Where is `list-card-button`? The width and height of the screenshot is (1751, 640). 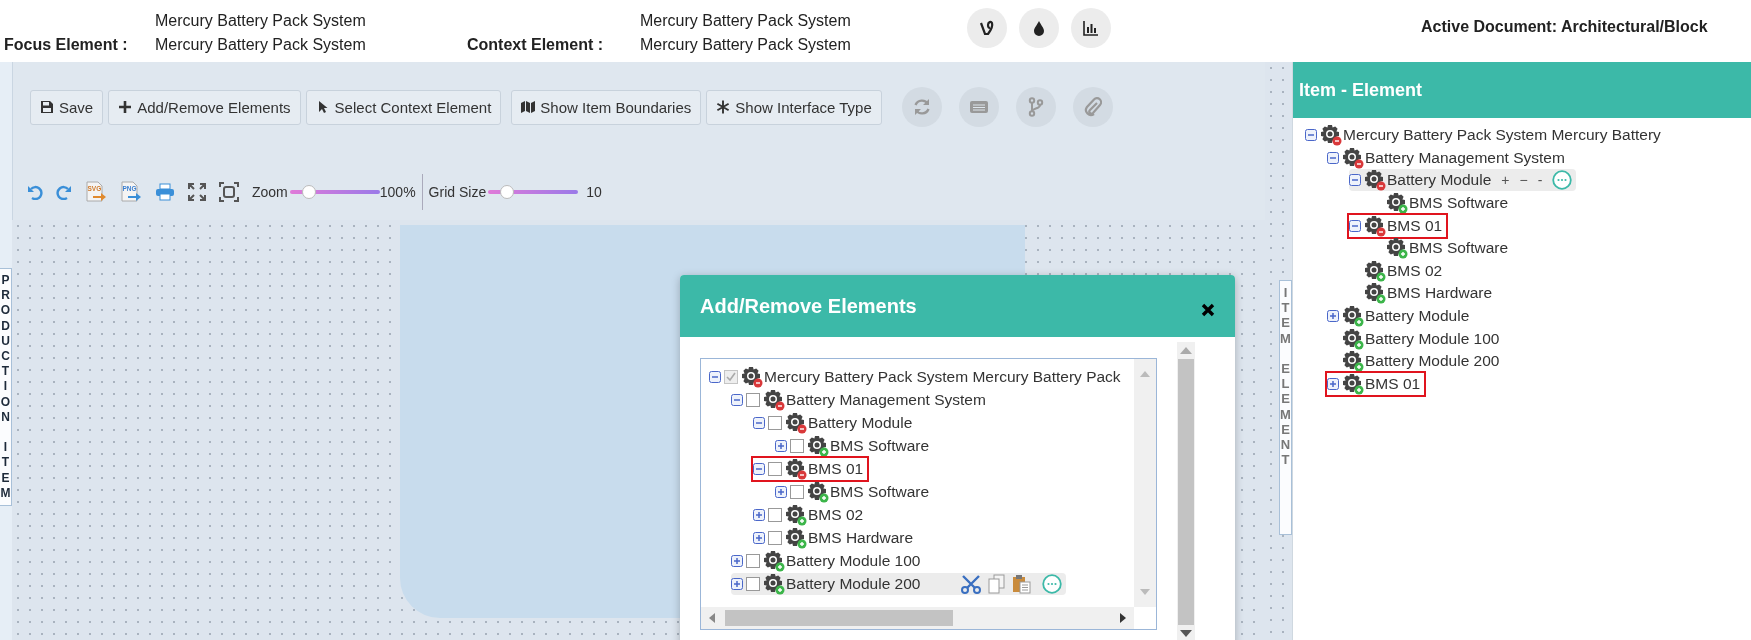 list-card-button is located at coordinates (978, 107).